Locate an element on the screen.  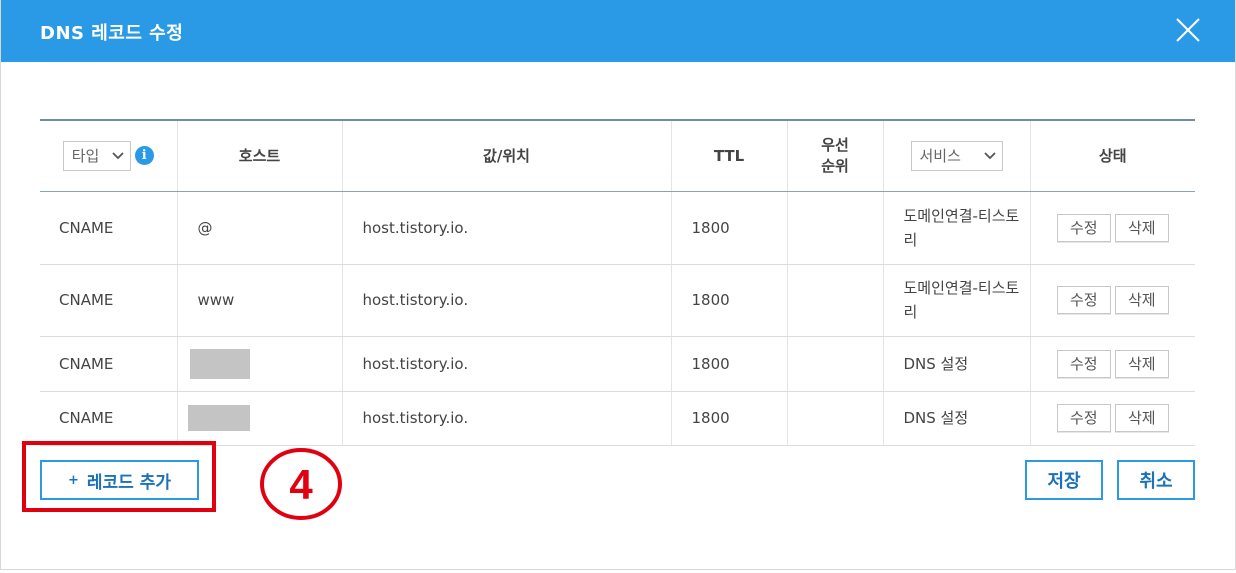
cancel-button: 취소 is located at coordinates (1156, 480).